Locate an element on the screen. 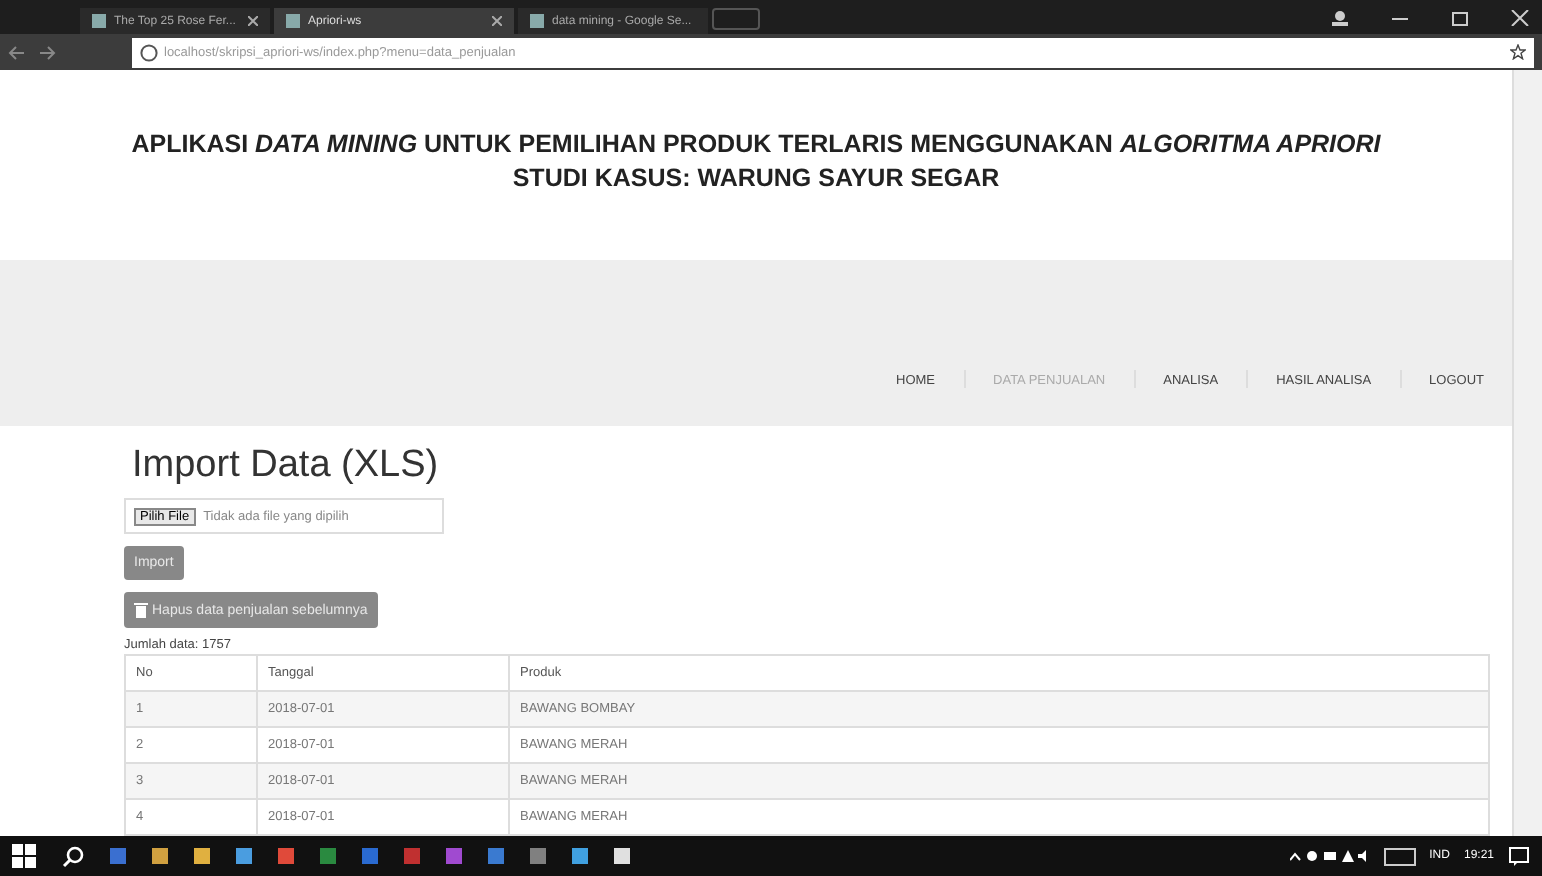 This screenshot has width=1542, height=876. windows-start-icon is located at coordinates (24, 856).